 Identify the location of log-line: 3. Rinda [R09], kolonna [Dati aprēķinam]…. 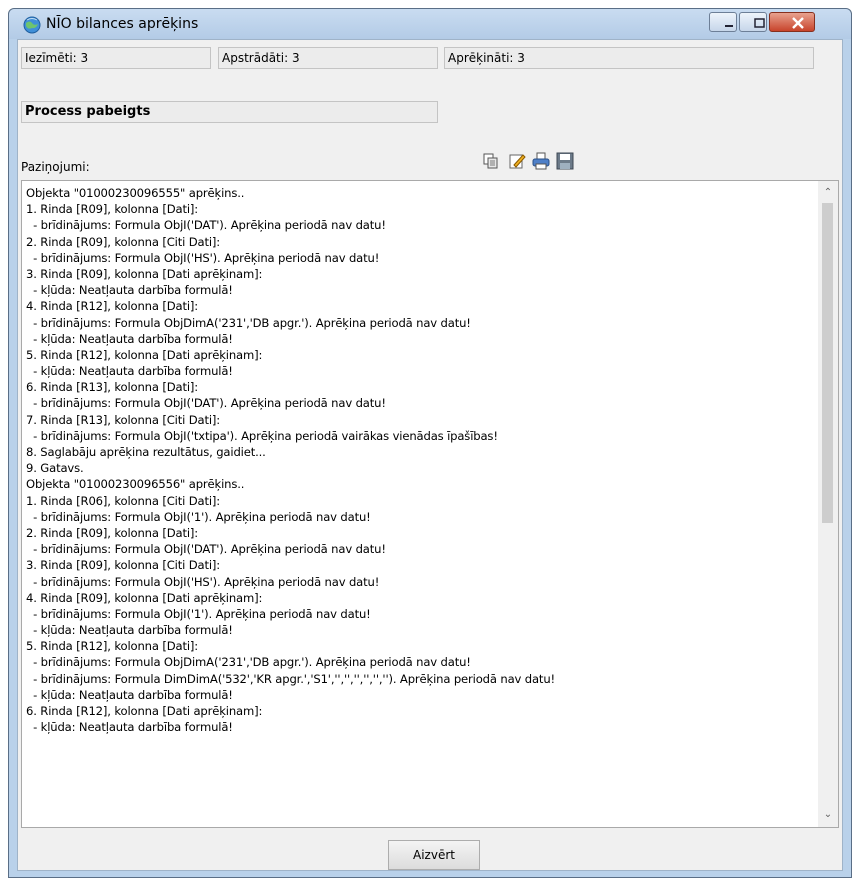
(144, 273).